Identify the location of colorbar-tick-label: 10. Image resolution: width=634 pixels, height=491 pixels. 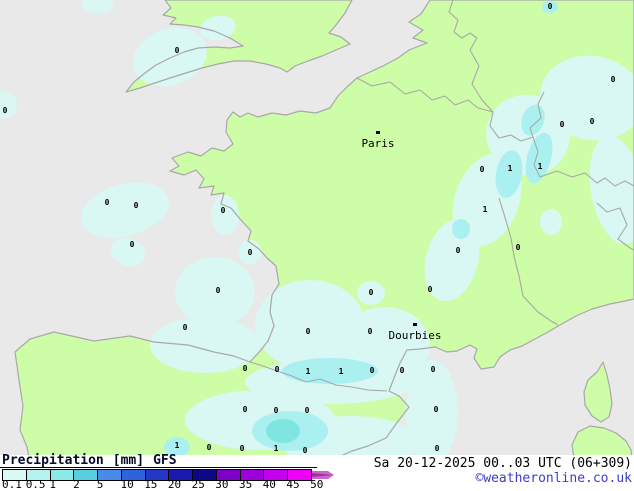
(127, 484).